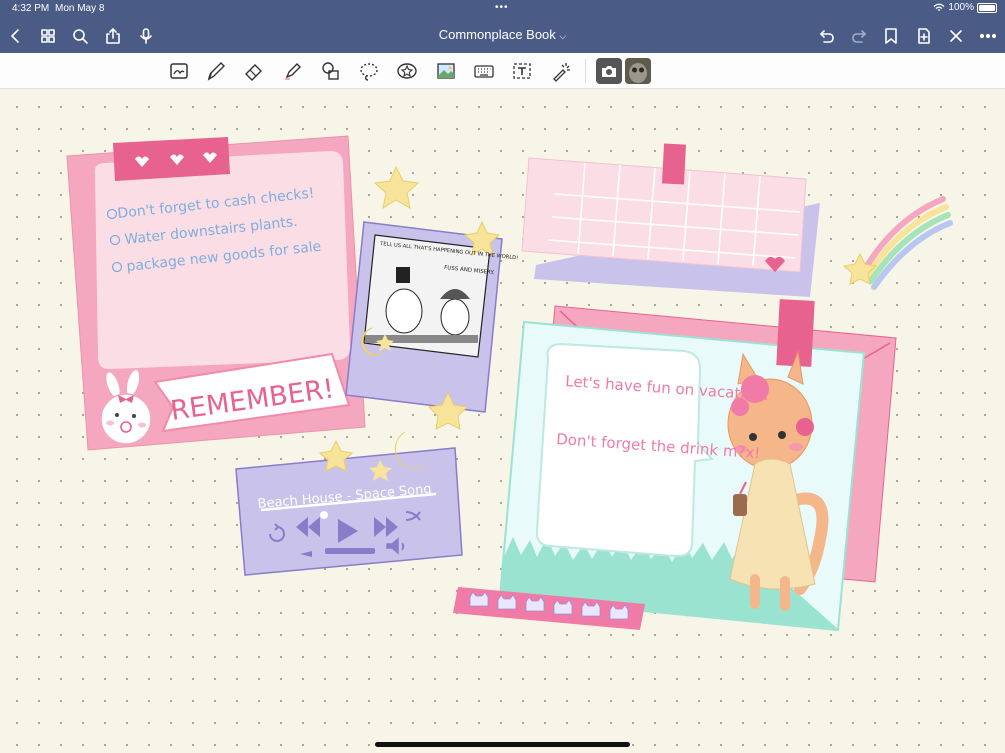 Image resolution: width=1005 pixels, height=753 pixels. What do you see at coordinates (31, 8) in the screenshot?
I see `status-time: 4:32 PM` at bounding box center [31, 8].